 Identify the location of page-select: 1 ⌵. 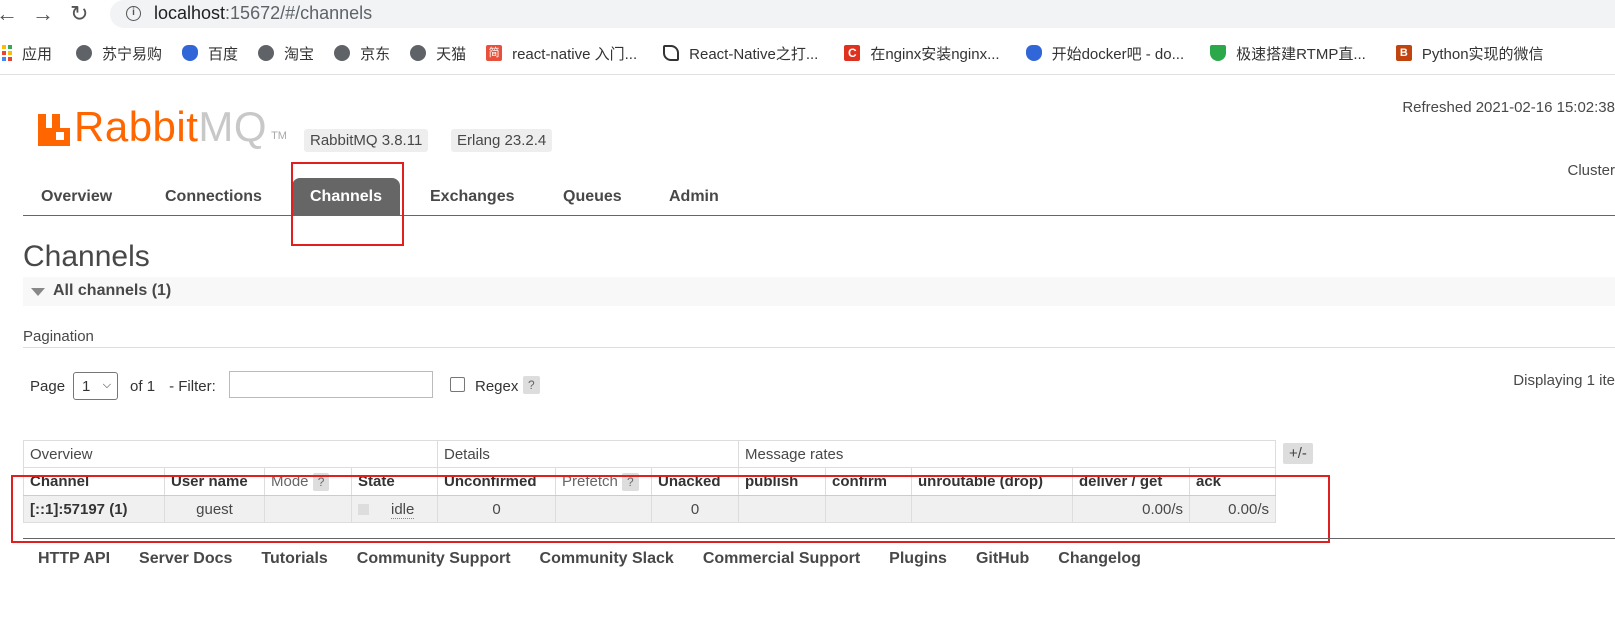
(96, 386).